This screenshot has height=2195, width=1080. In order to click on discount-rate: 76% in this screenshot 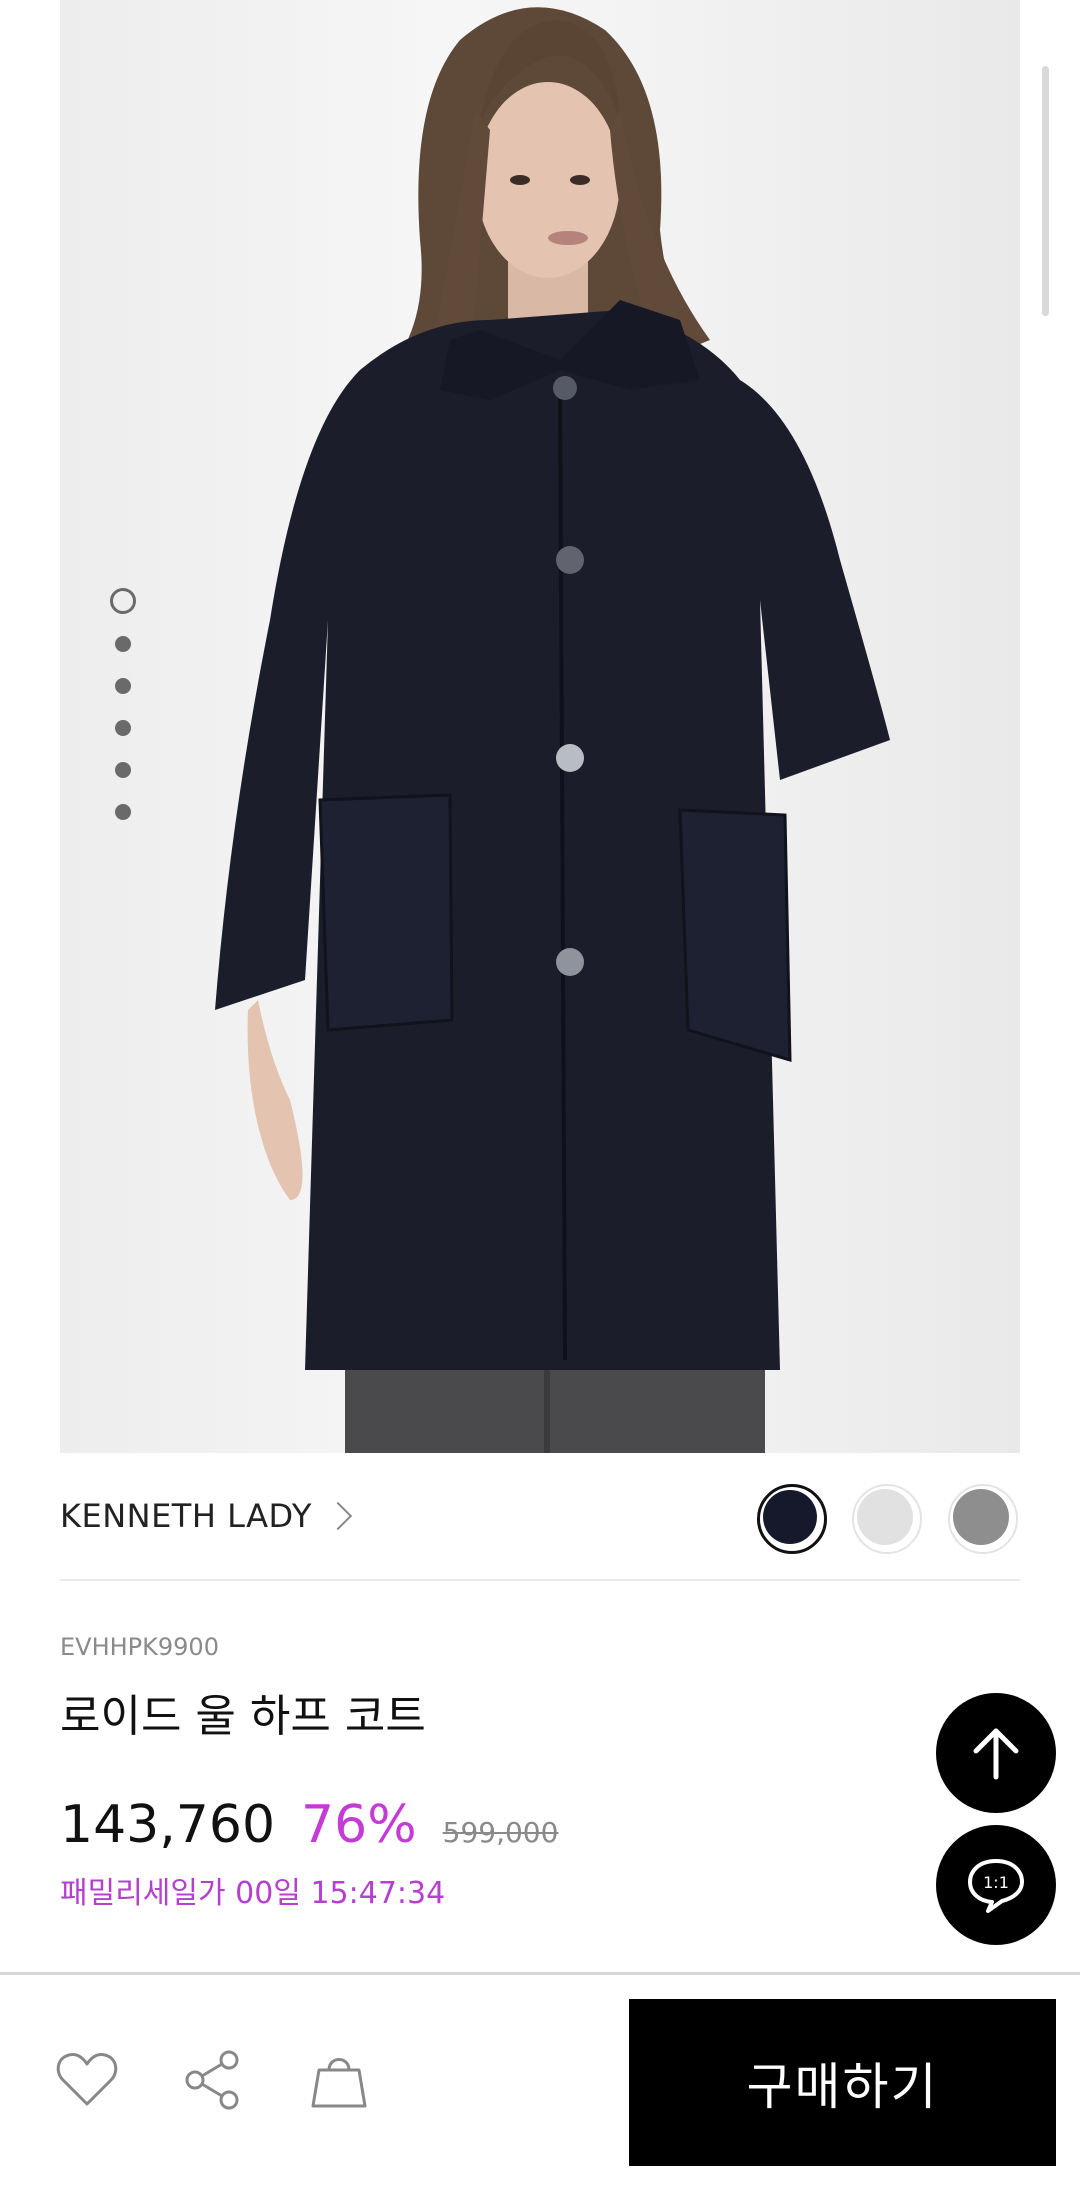, I will do `click(359, 1825)`.